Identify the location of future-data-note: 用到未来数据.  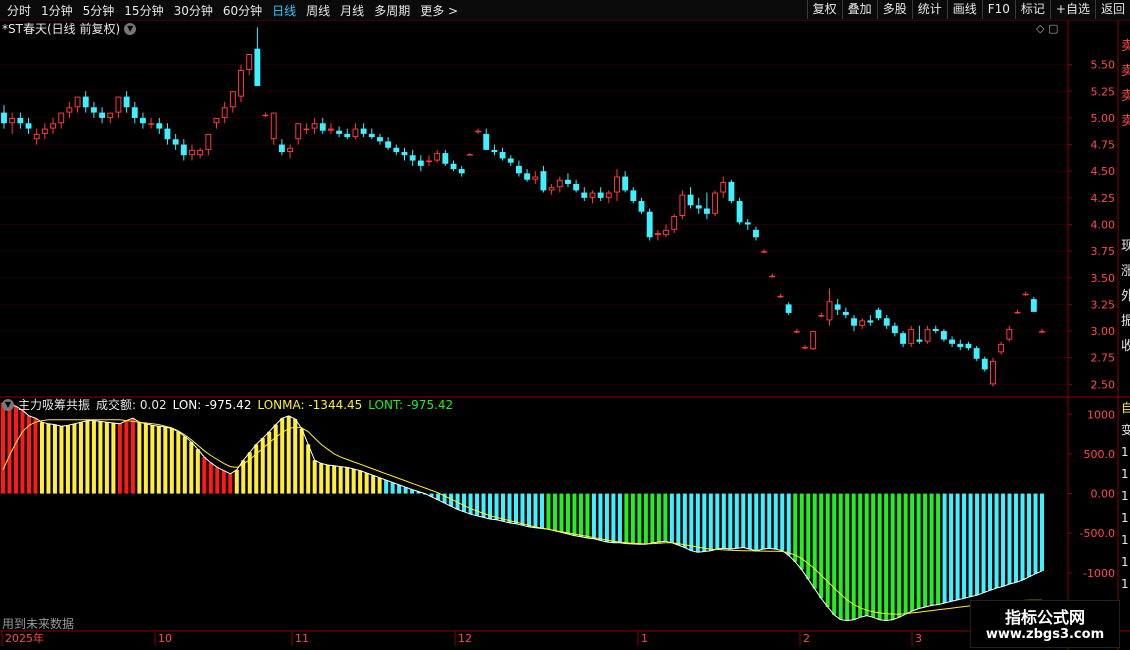
(38, 624).